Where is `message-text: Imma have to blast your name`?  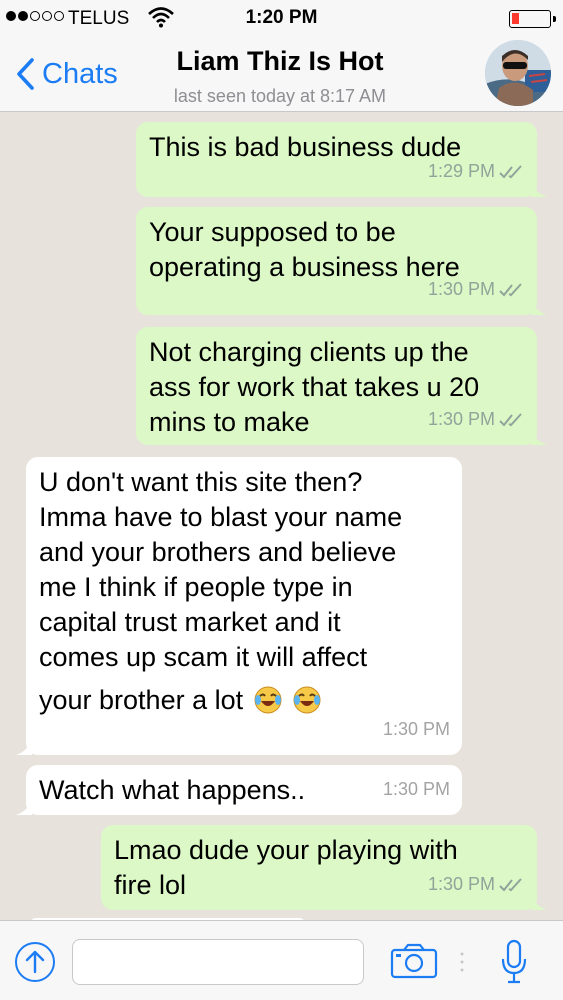 message-text: Imma have to blast your name is located at coordinates (221, 517).